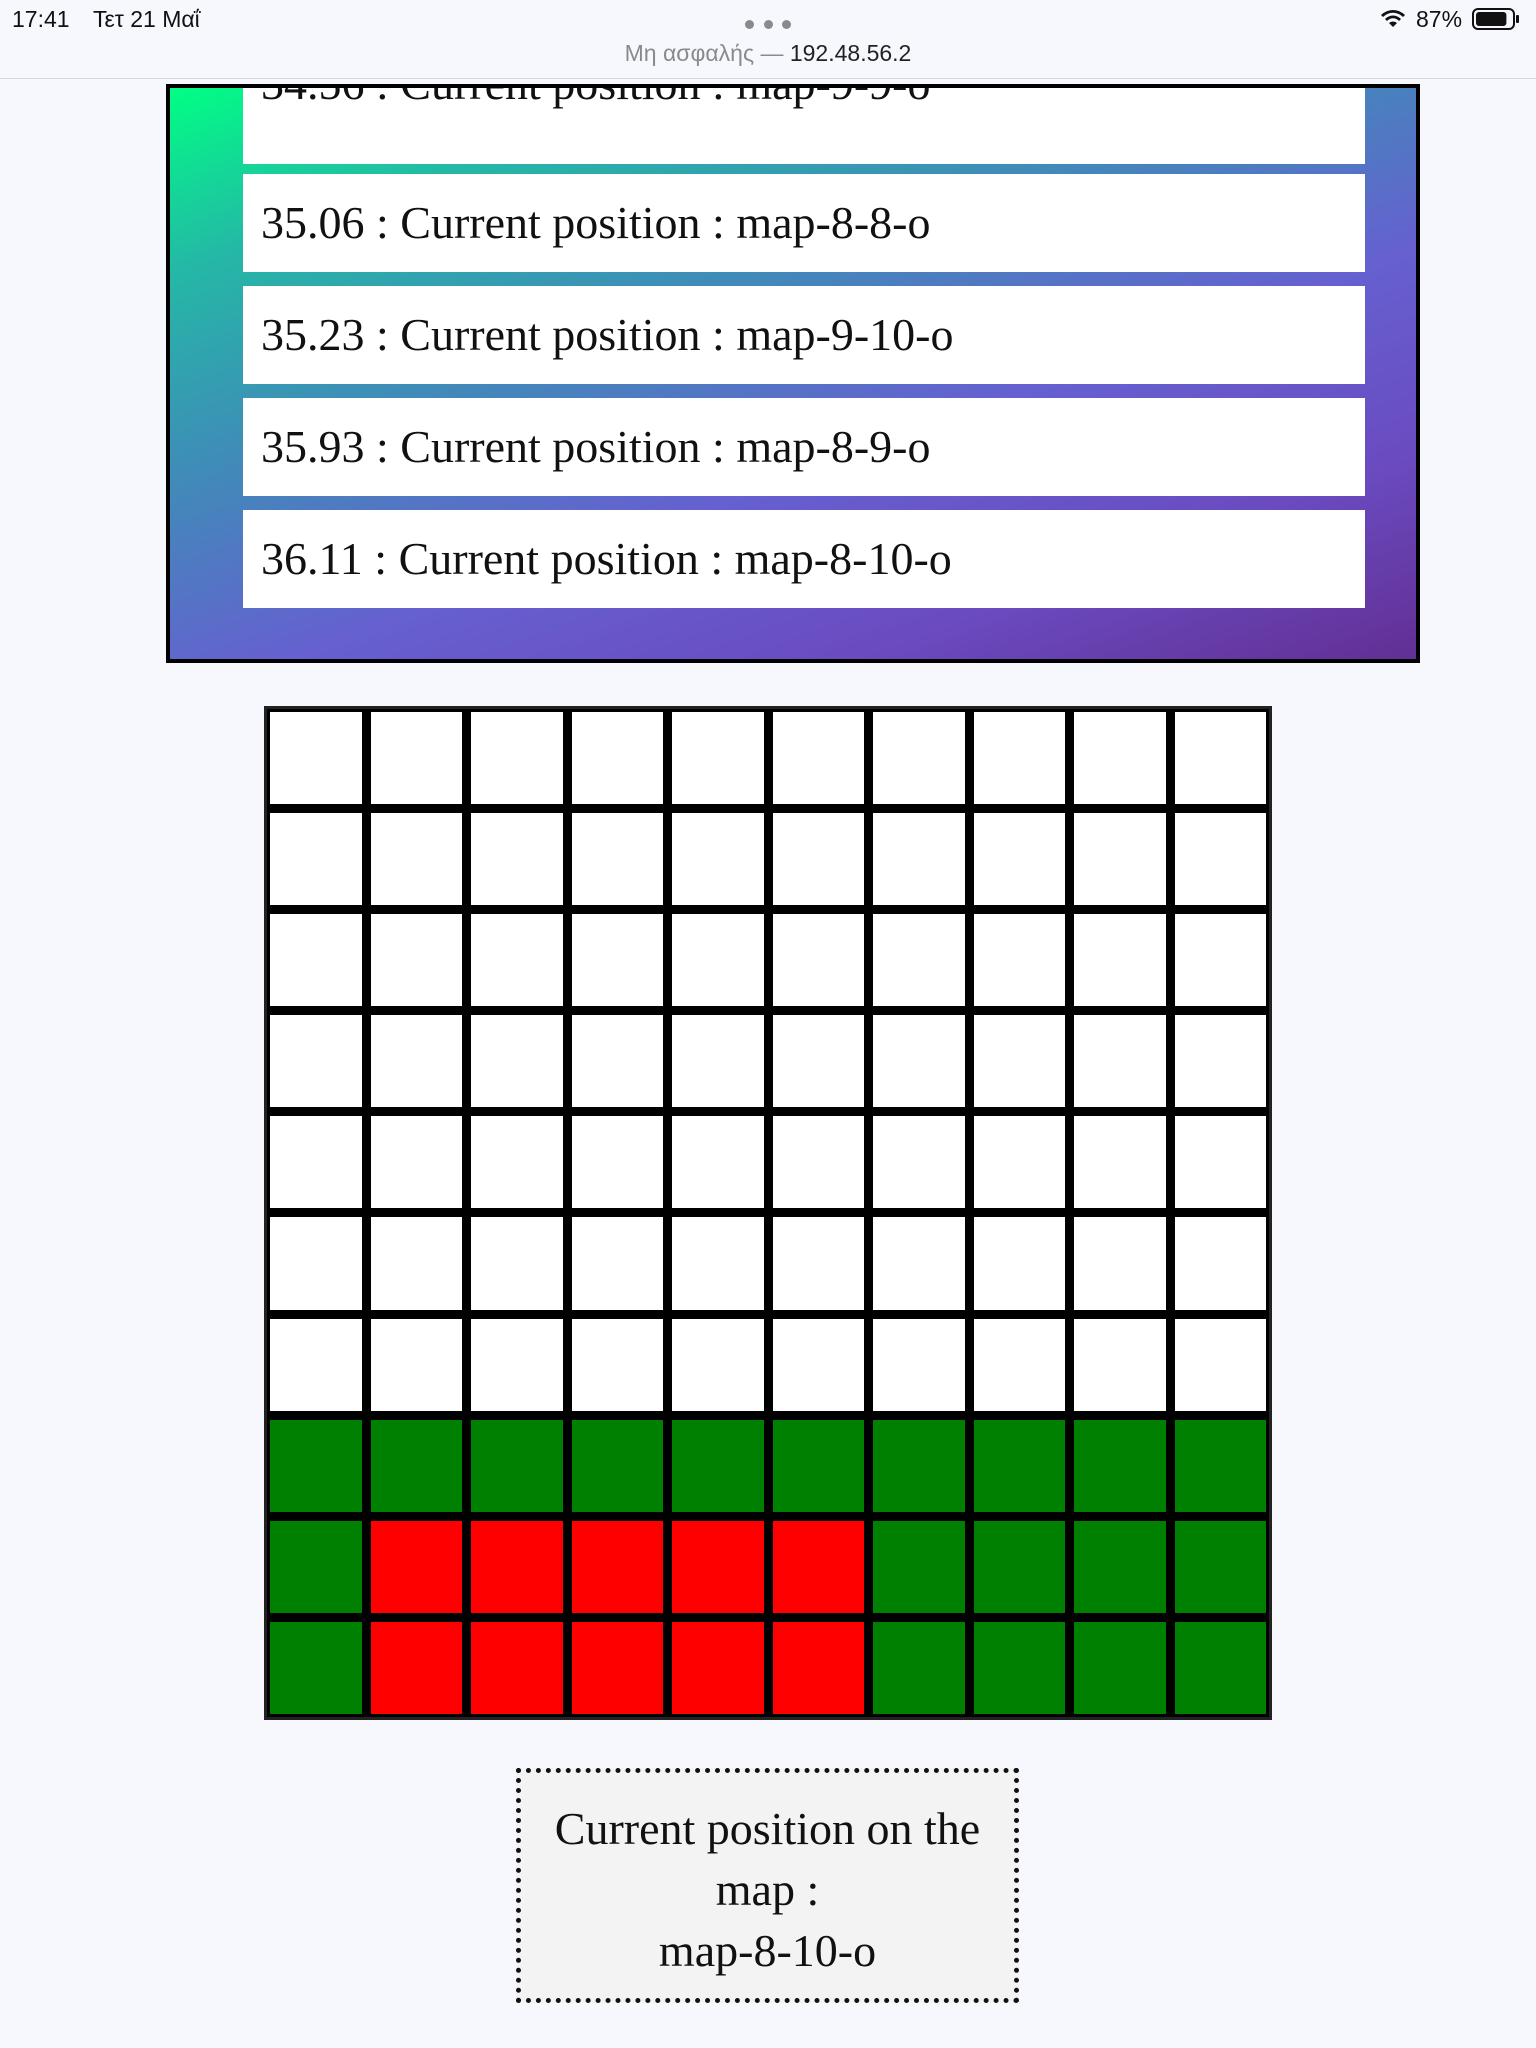 This screenshot has width=1536, height=2048. I want to click on address-bar: Μη ασφαλής — 192.48.56.2, so click(768, 53).